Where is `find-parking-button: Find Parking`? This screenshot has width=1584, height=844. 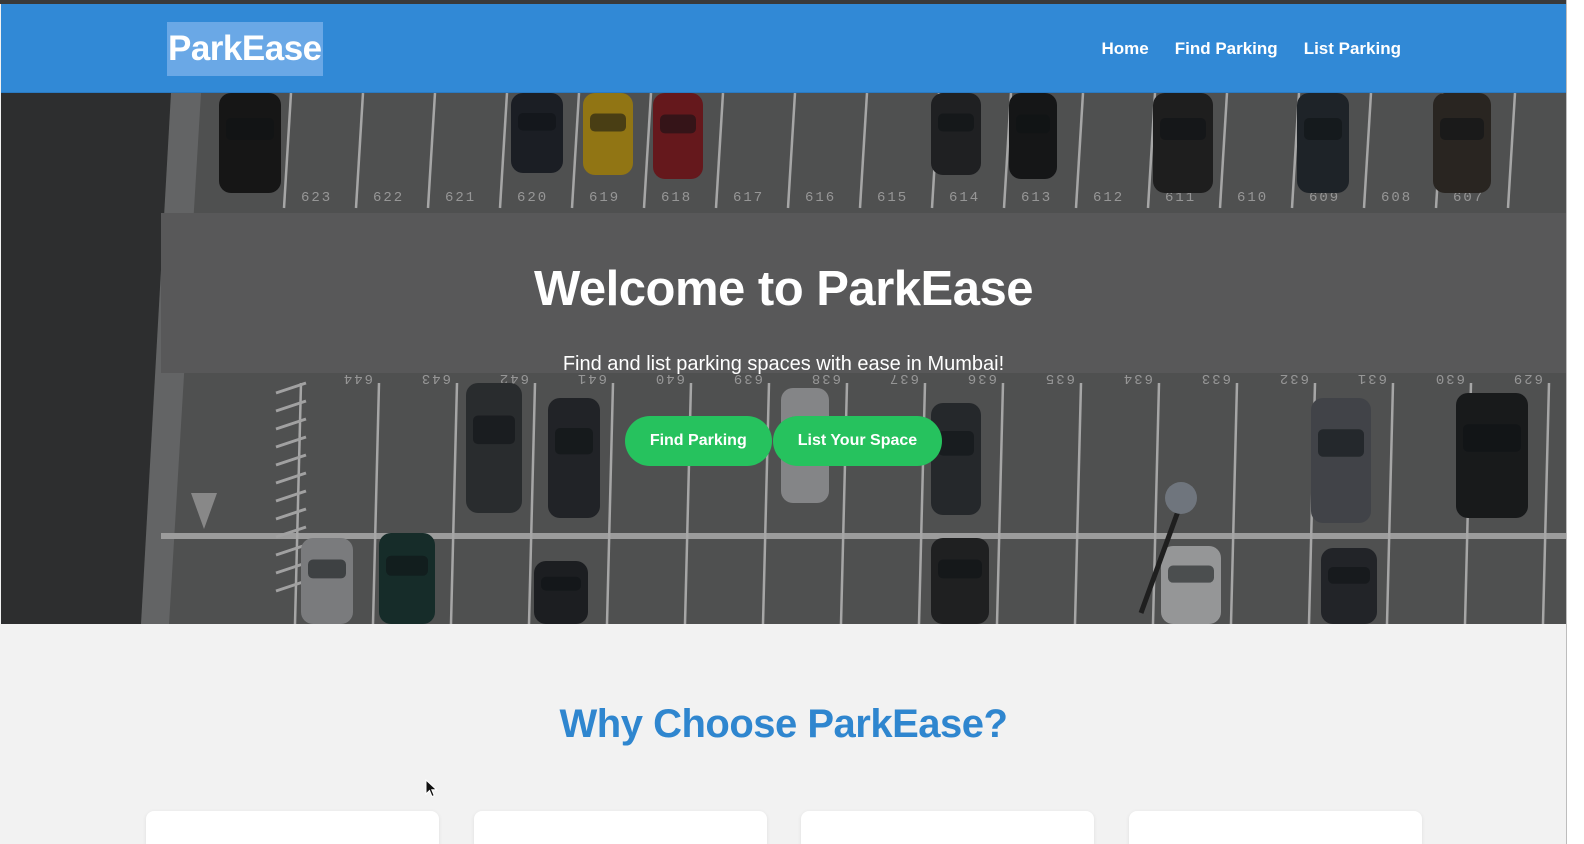 find-parking-button: Find Parking is located at coordinates (698, 441).